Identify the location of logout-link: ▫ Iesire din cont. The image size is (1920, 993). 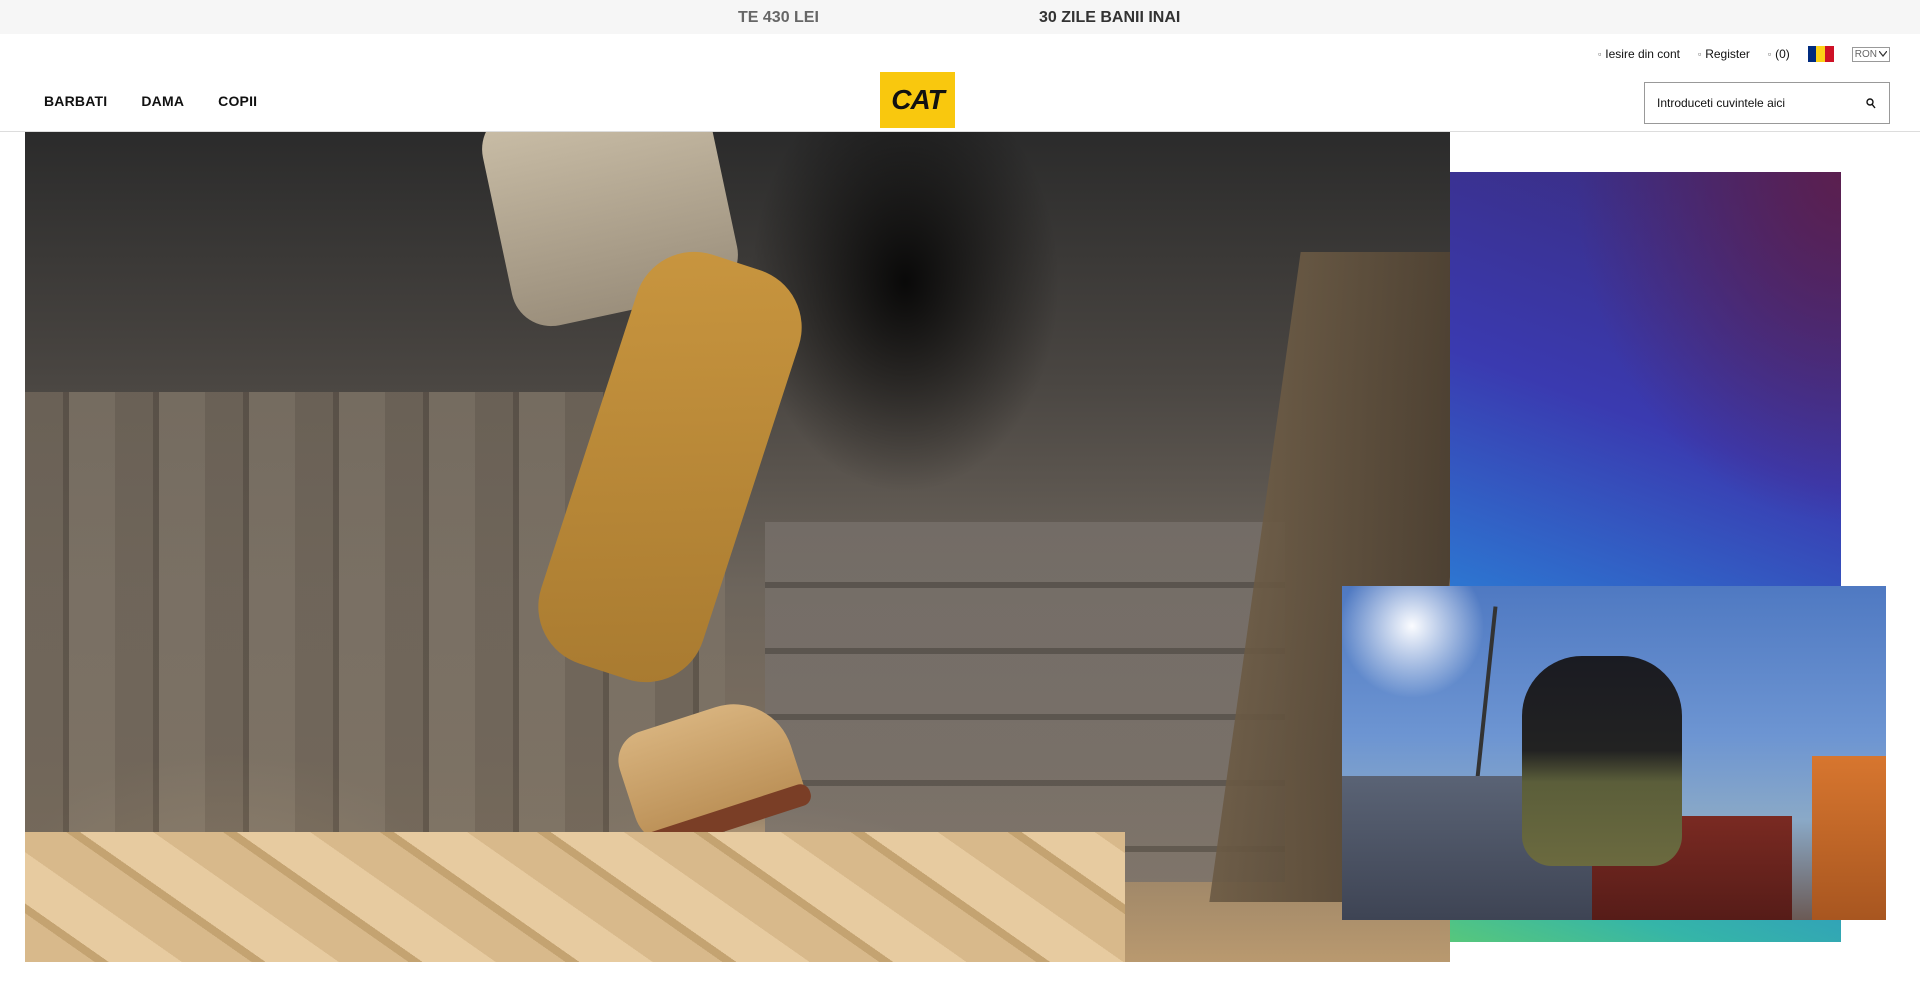
(1639, 54).